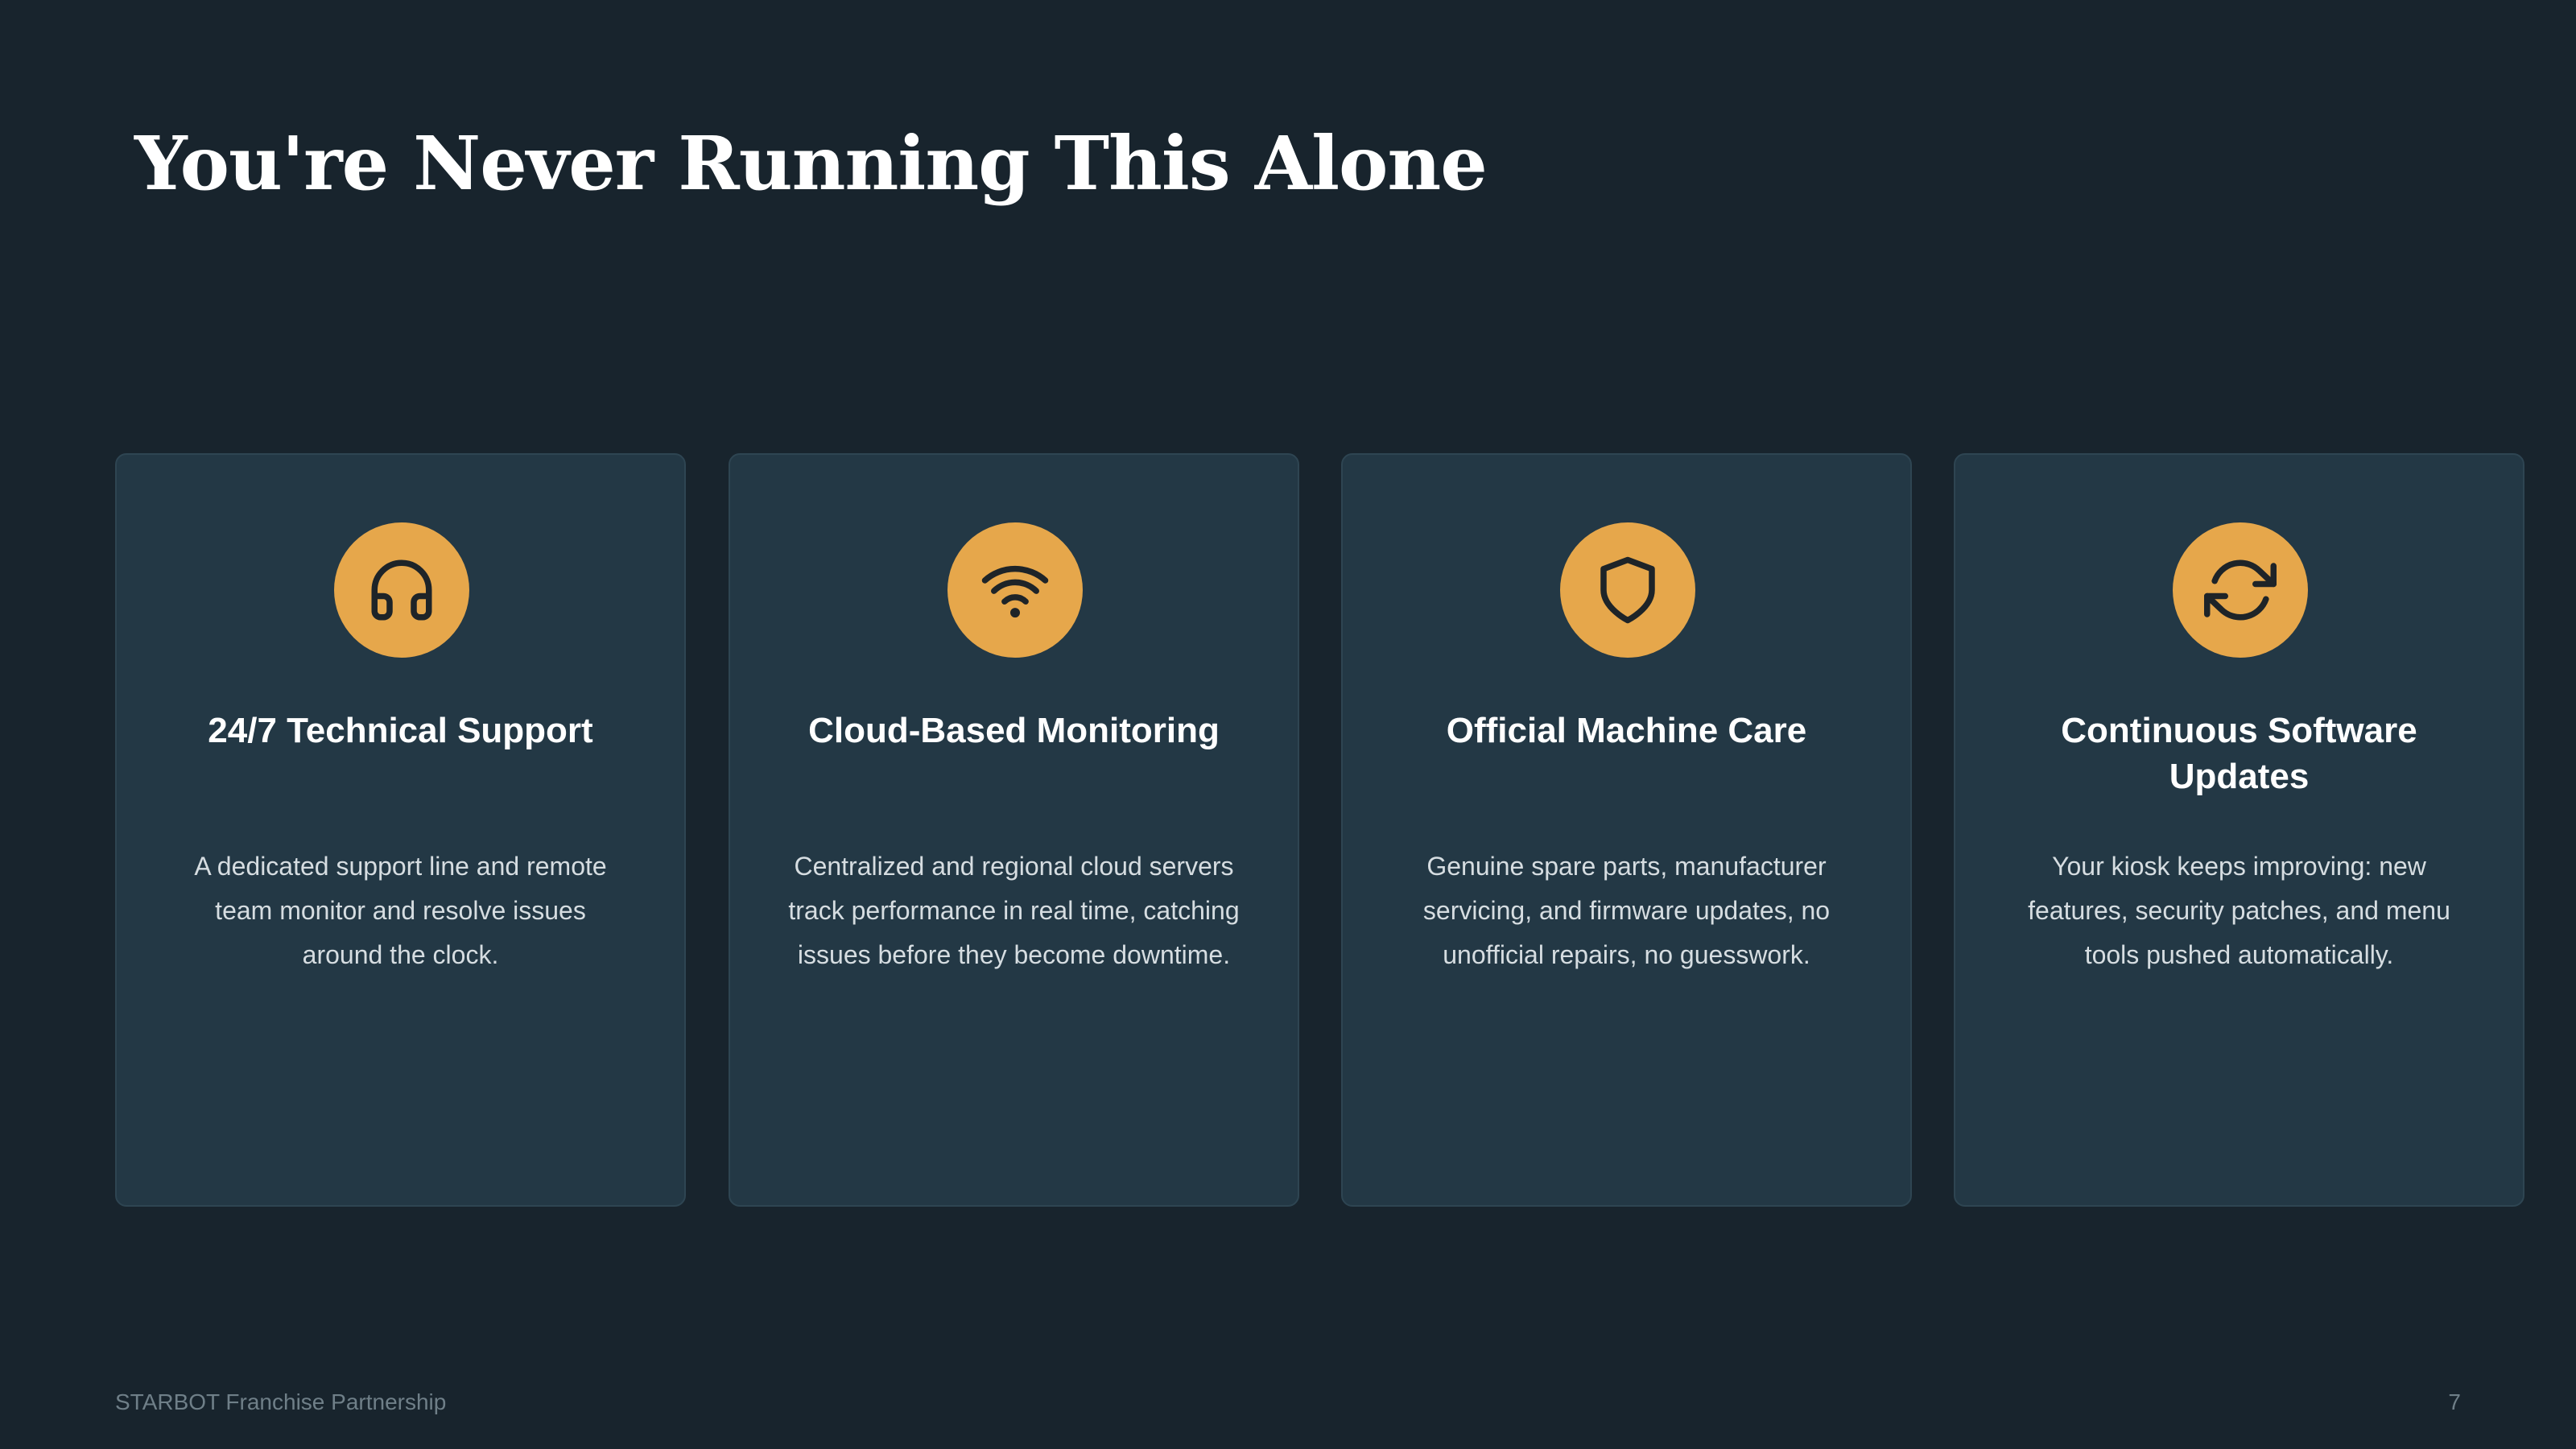 The width and height of the screenshot is (2576, 1449). What do you see at coordinates (811, 163) in the screenshot?
I see `slide-title: You're Never Running This Alone` at bounding box center [811, 163].